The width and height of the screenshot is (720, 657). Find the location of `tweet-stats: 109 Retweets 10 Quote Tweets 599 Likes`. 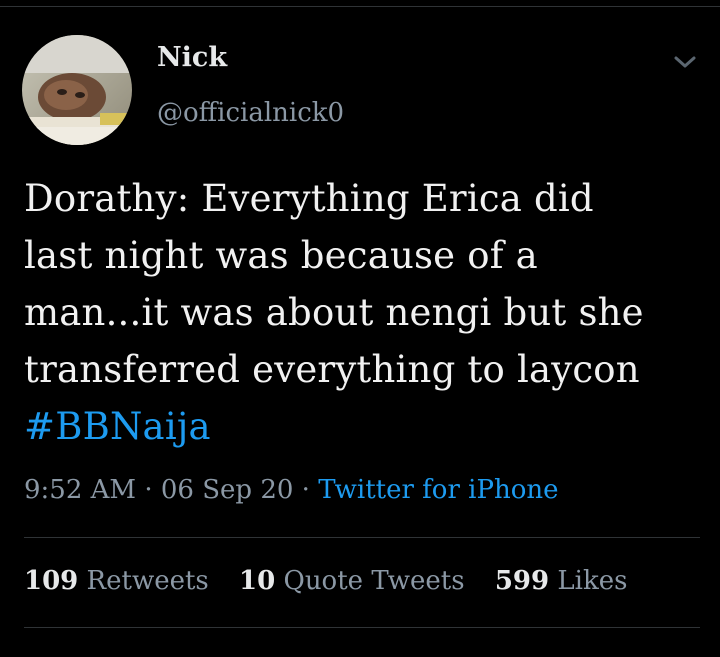

tweet-stats: 109 Retweets 10 Quote Tweets 599 Likes is located at coordinates (336, 581).